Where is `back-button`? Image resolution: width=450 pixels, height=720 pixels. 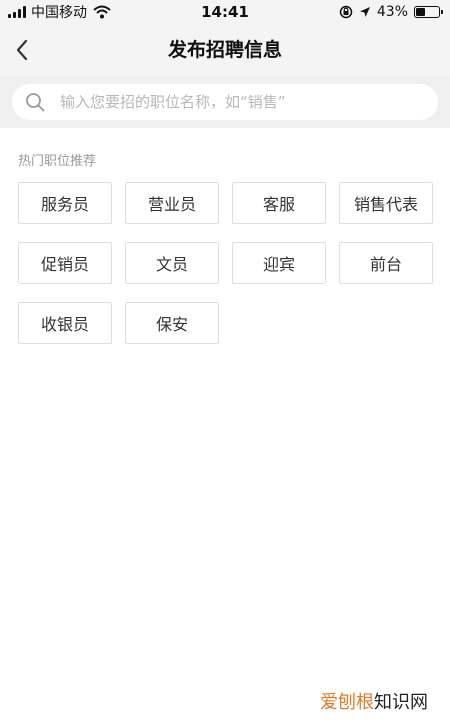 back-button is located at coordinates (22, 50).